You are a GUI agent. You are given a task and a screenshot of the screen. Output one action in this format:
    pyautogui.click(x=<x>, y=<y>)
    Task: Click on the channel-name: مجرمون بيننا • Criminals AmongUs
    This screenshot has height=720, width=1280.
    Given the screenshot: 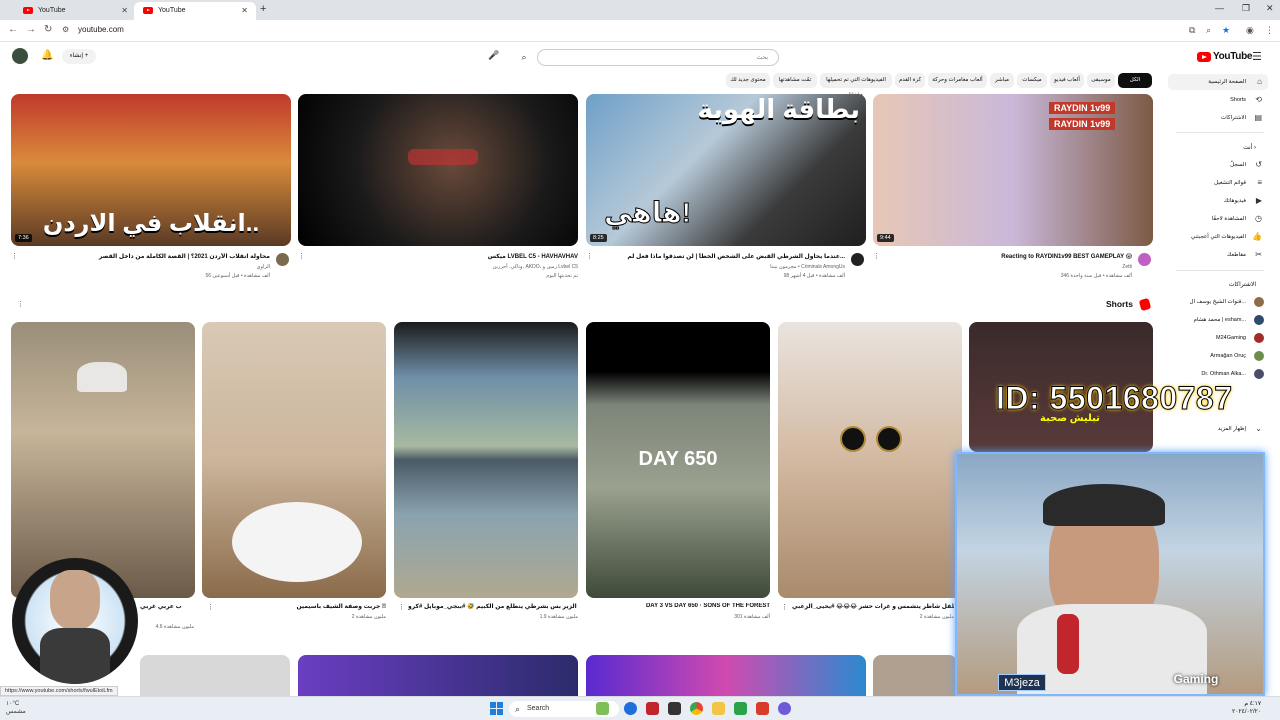 What is the action you would take?
    pyautogui.click(x=721, y=267)
    